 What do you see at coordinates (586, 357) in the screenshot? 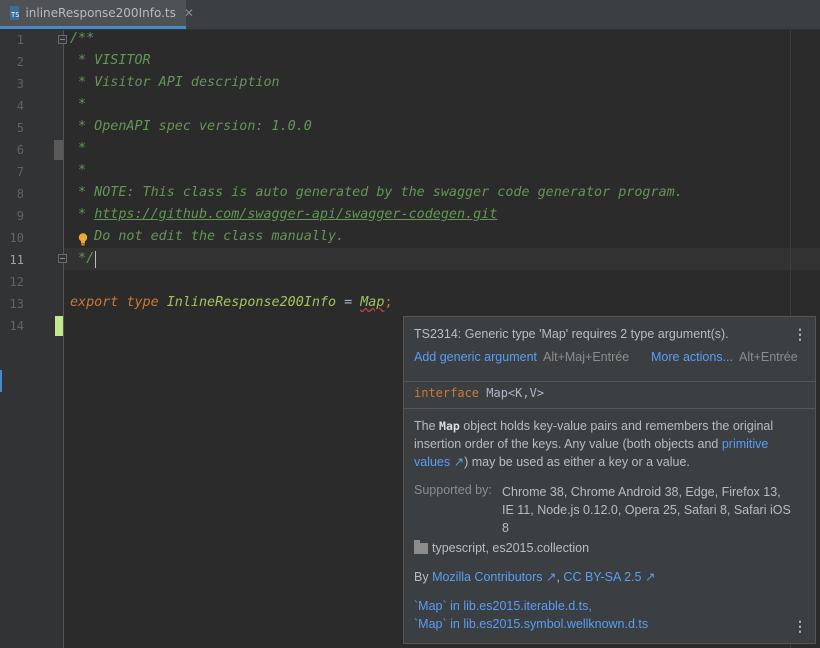
I see `shortcut-label: Alt+Maj+Entrée` at bounding box center [586, 357].